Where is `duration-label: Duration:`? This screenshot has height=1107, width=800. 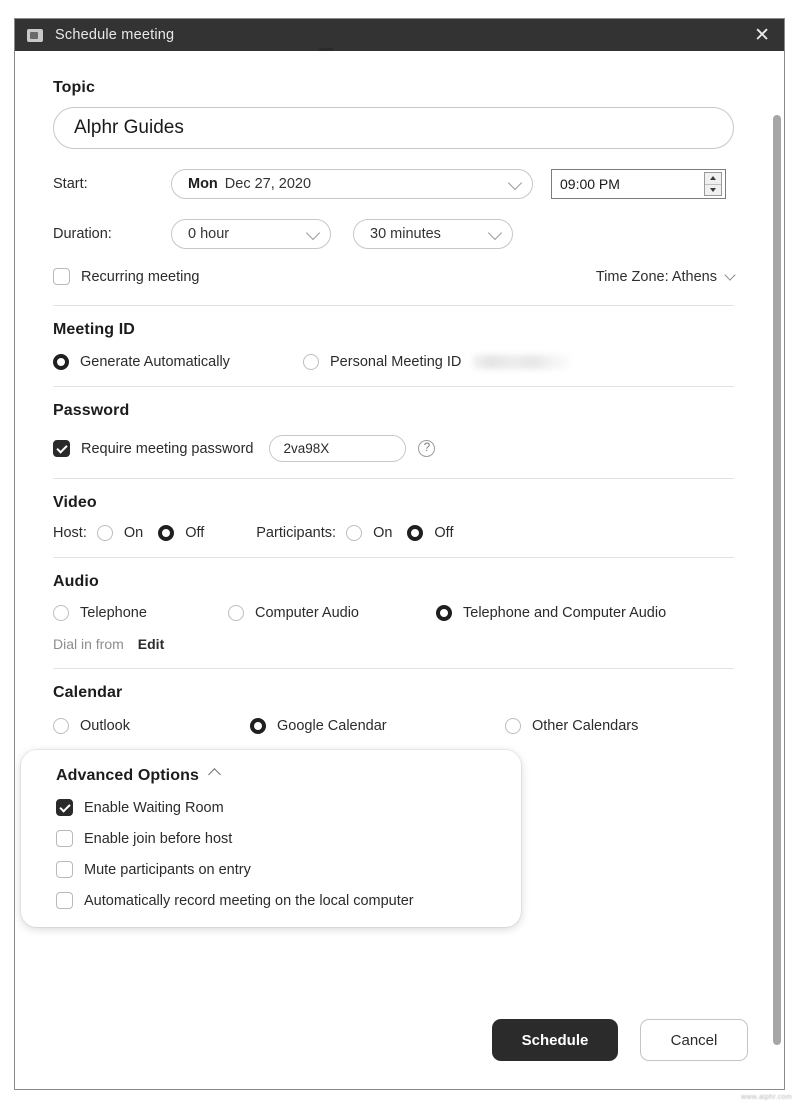
duration-label: Duration: is located at coordinates (82, 234).